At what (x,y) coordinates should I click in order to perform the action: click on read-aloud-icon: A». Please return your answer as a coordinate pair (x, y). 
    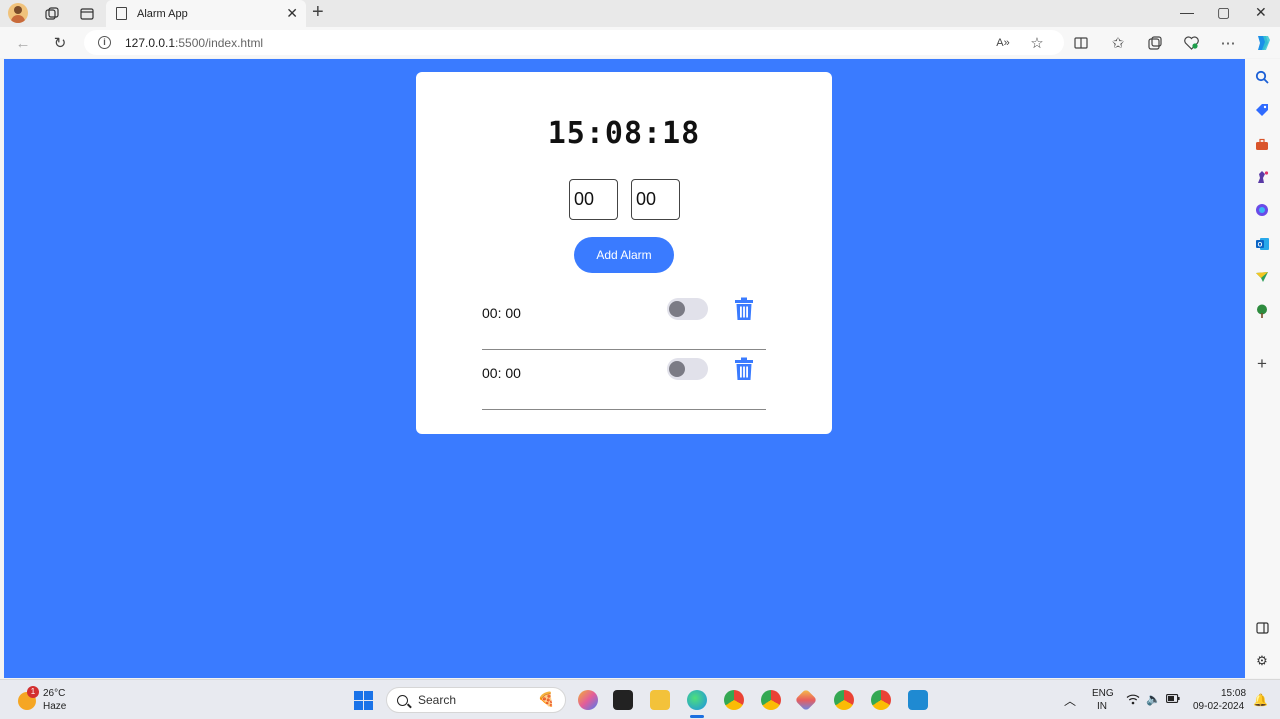
    Looking at the image, I should click on (1003, 43).